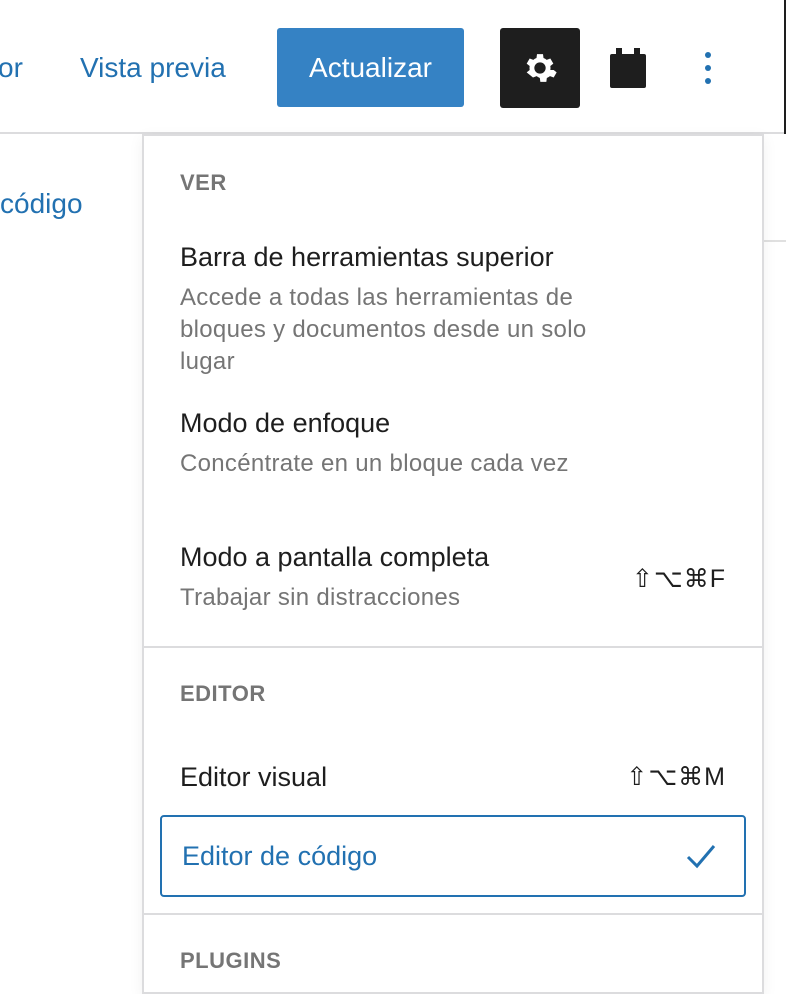 This screenshot has width=786, height=994. I want to click on keyboard-shortcut: ⇧⌥⌘F, so click(678, 579).